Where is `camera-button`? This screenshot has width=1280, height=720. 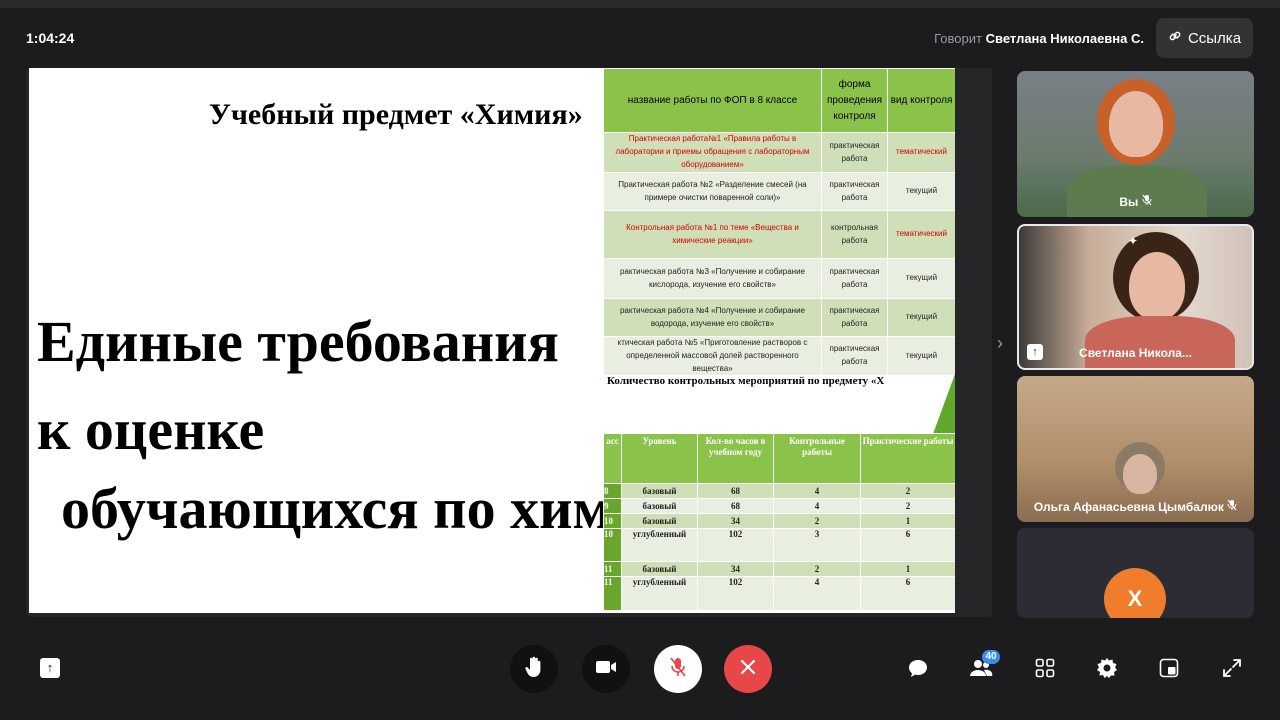 camera-button is located at coordinates (606, 669).